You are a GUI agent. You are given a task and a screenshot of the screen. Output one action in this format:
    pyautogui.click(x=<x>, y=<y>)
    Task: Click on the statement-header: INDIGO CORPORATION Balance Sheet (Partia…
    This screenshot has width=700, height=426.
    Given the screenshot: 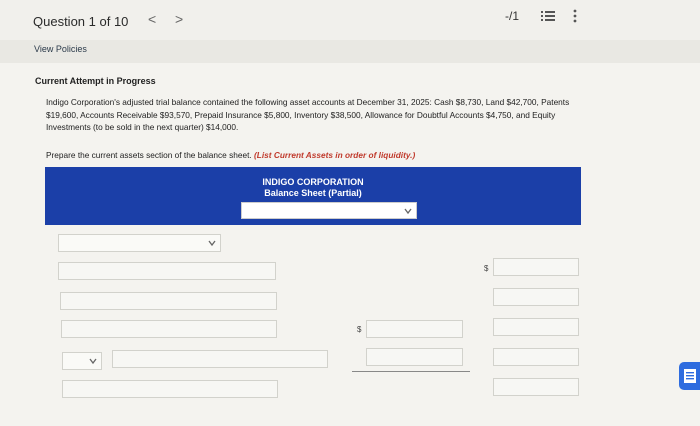 What is the action you would take?
    pyautogui.click(x=313, y=196)
    